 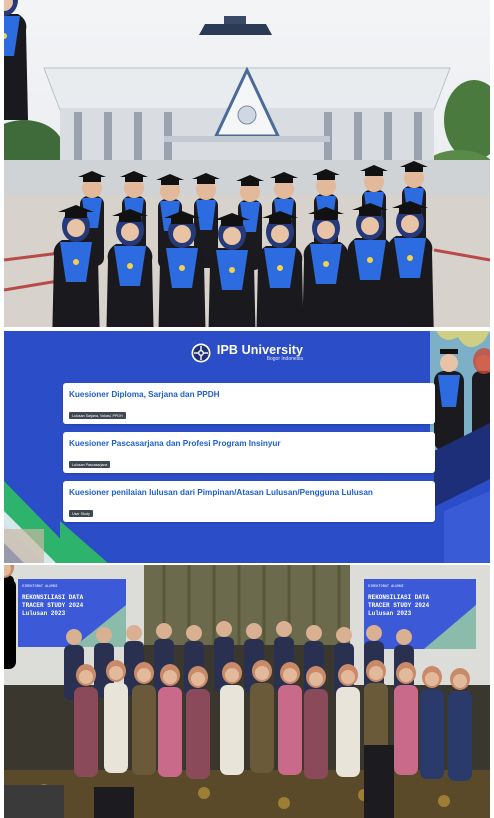 I want to click on brand-name: IPB University, so click(x=260, y=349).